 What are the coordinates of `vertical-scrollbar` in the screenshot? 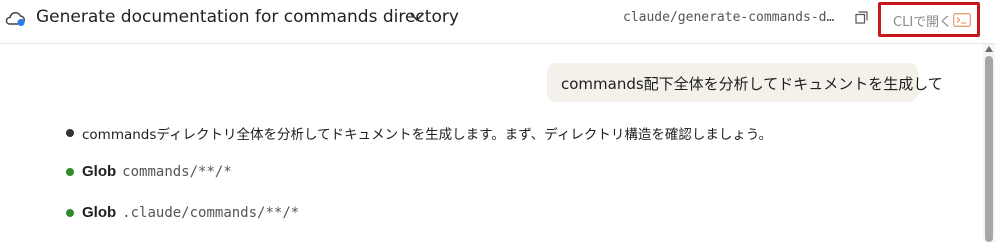 It's located at (989, 143).